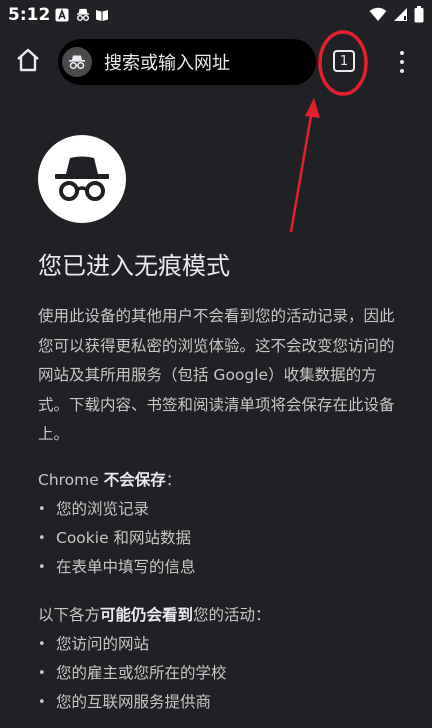  I want to click on list-item: 您的浏览记录, so click(117, 509).